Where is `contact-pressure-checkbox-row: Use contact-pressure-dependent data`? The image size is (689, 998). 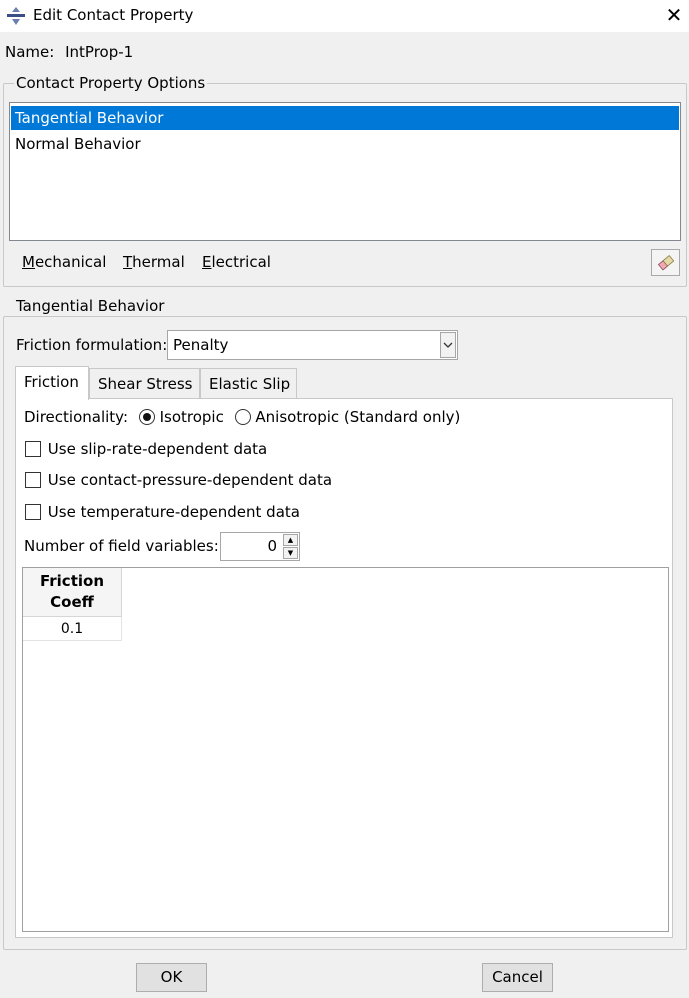
contact-pressure-checkbox-row: Use contact-pressure-dependent data is located at coordinates (178, 480).